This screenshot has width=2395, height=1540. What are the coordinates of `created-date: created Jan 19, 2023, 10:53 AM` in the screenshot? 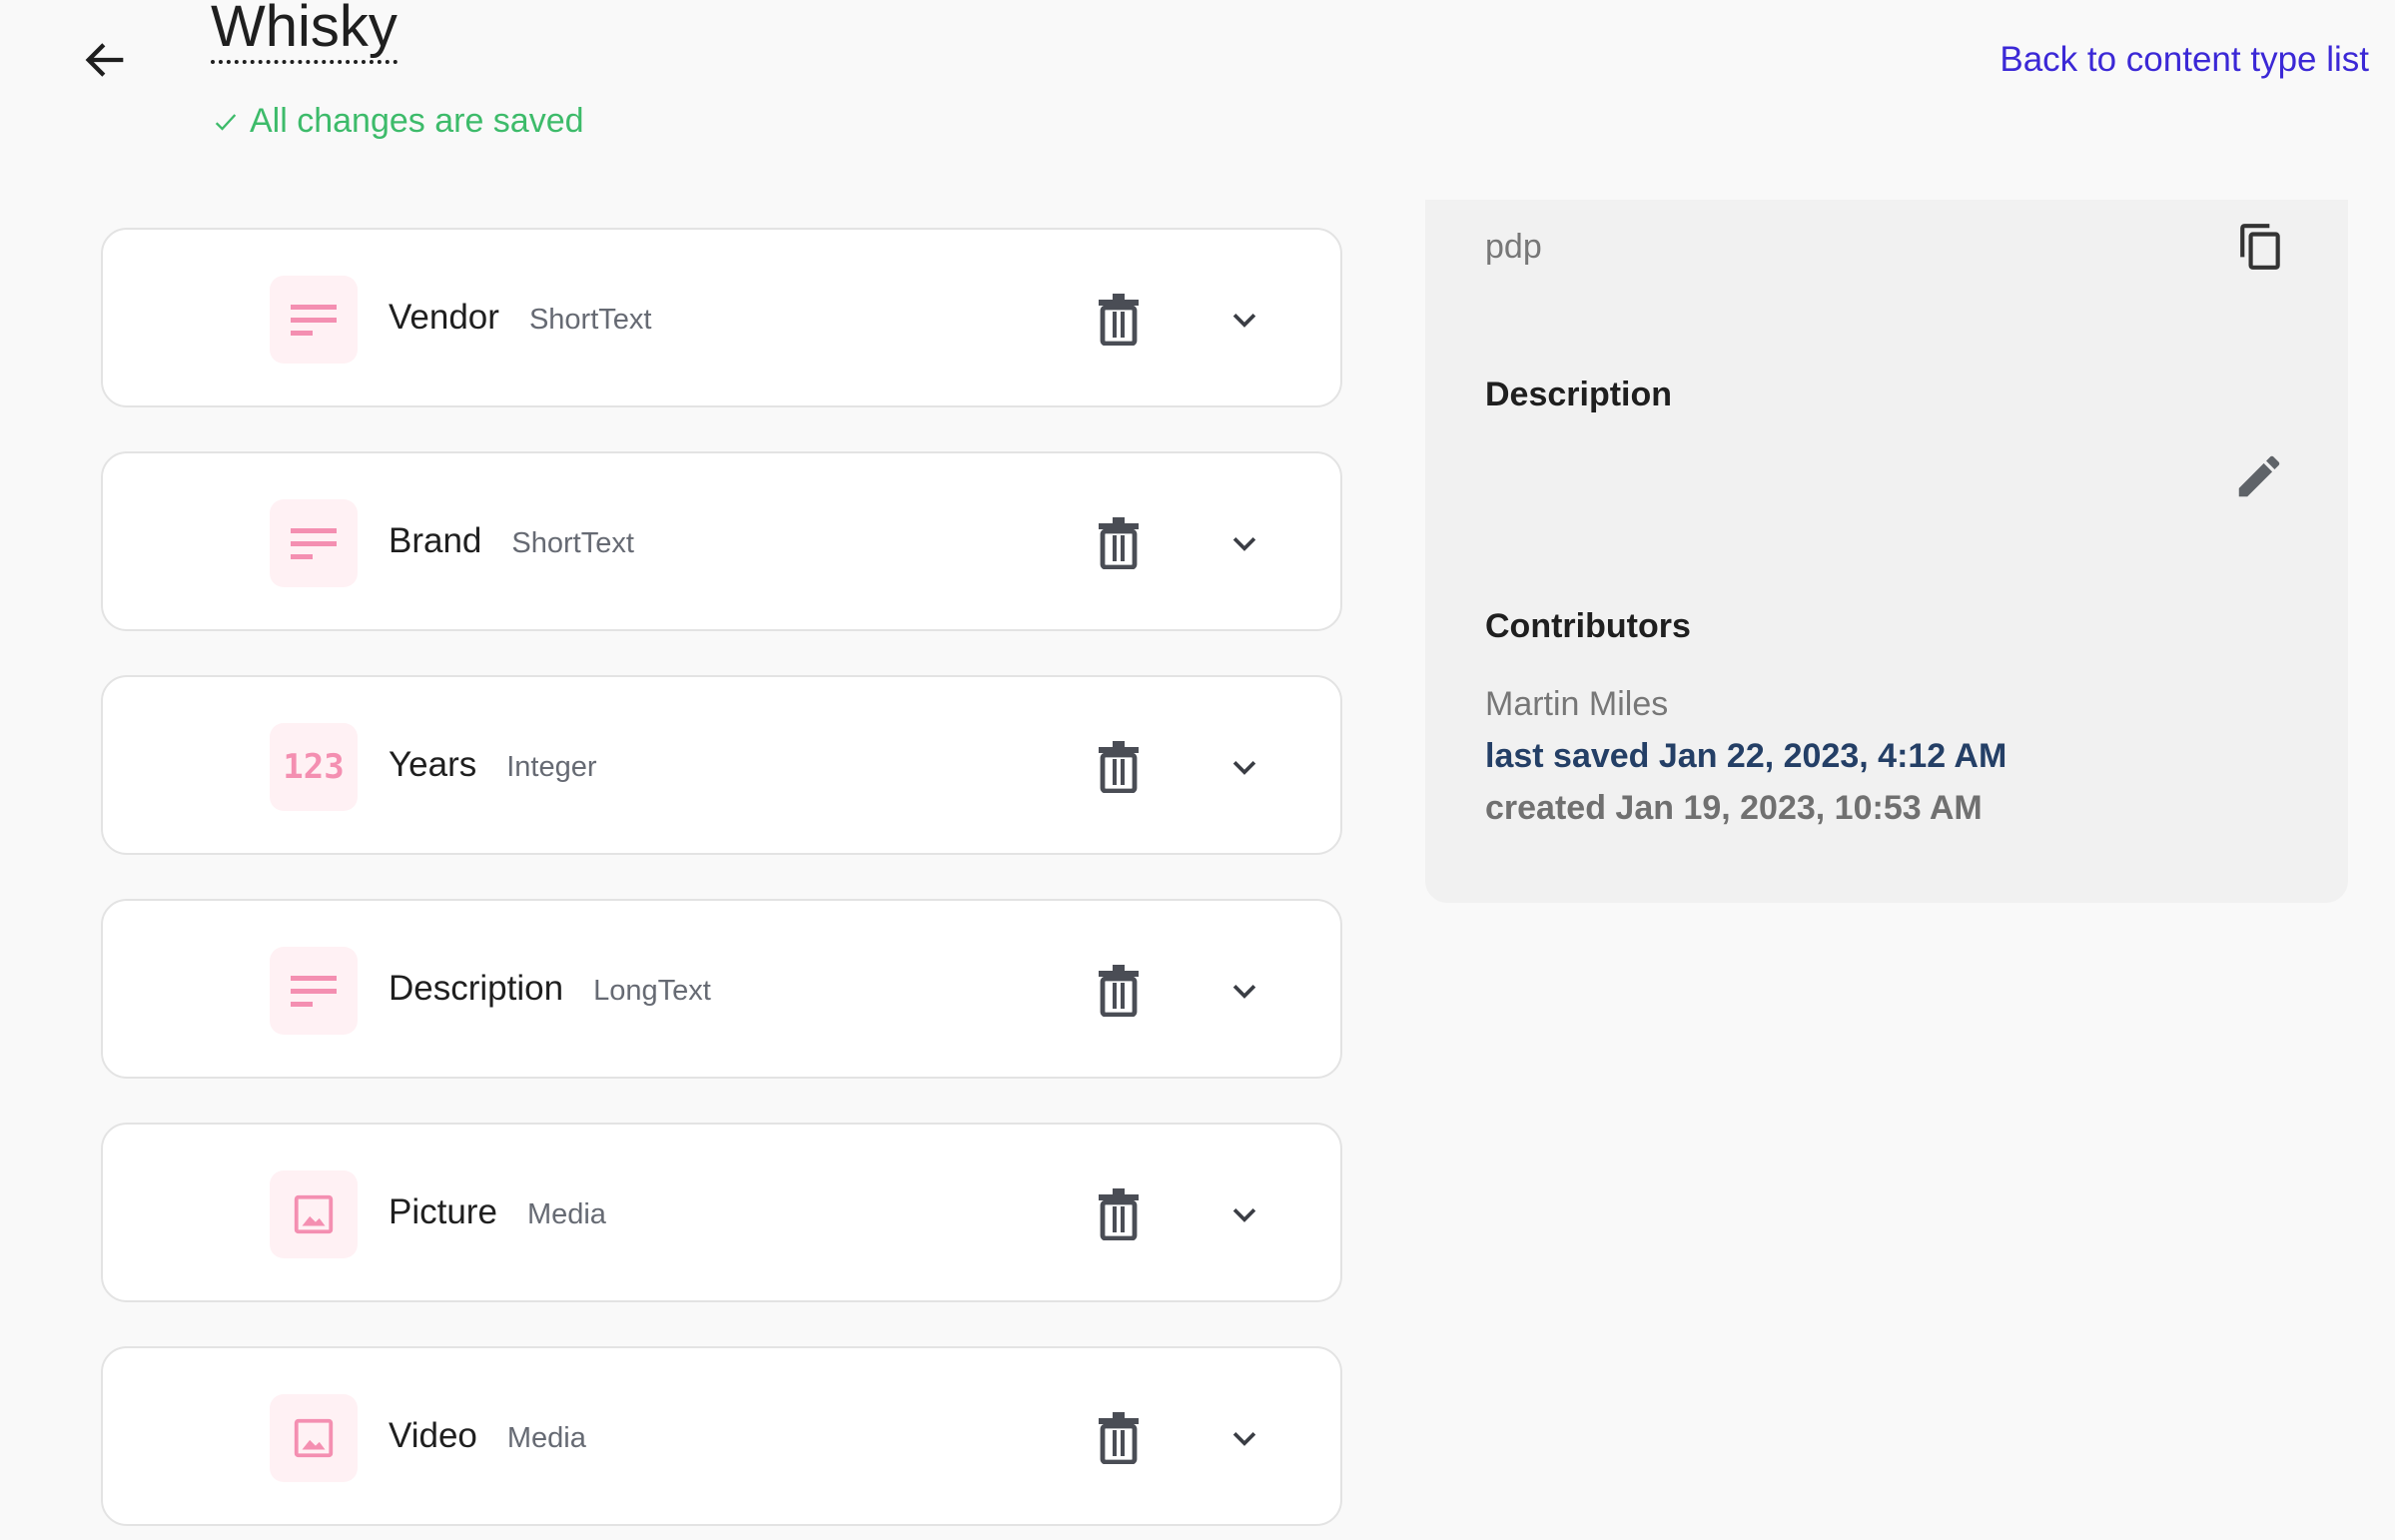 It's located at (1734, 808).